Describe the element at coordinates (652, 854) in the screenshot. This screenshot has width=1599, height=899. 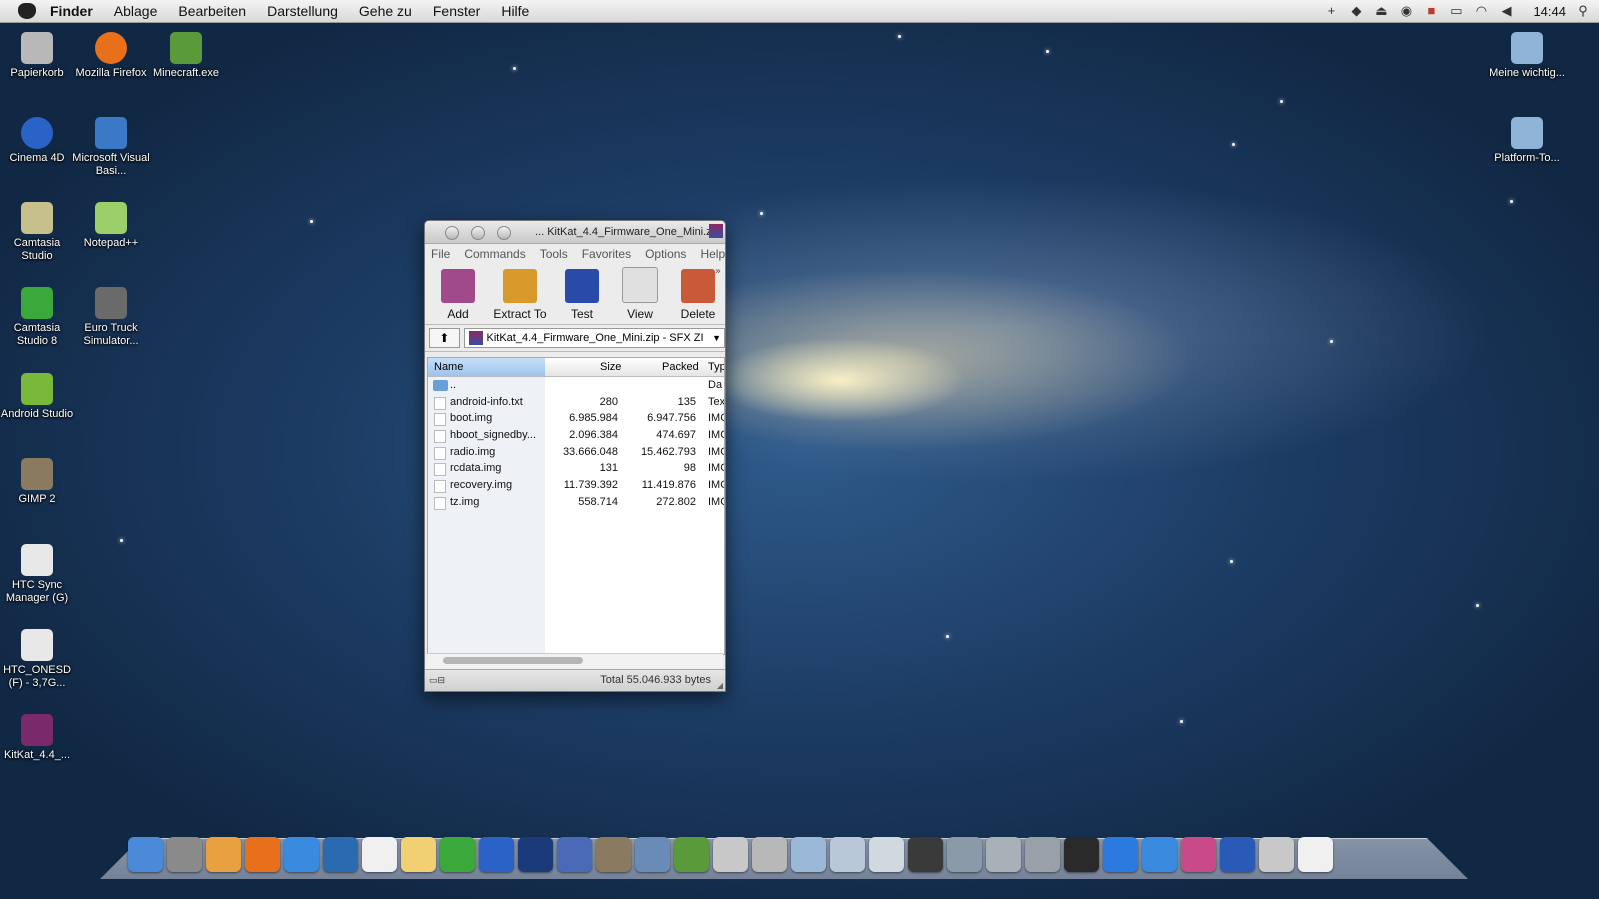
I see `audio-icon` at that location.